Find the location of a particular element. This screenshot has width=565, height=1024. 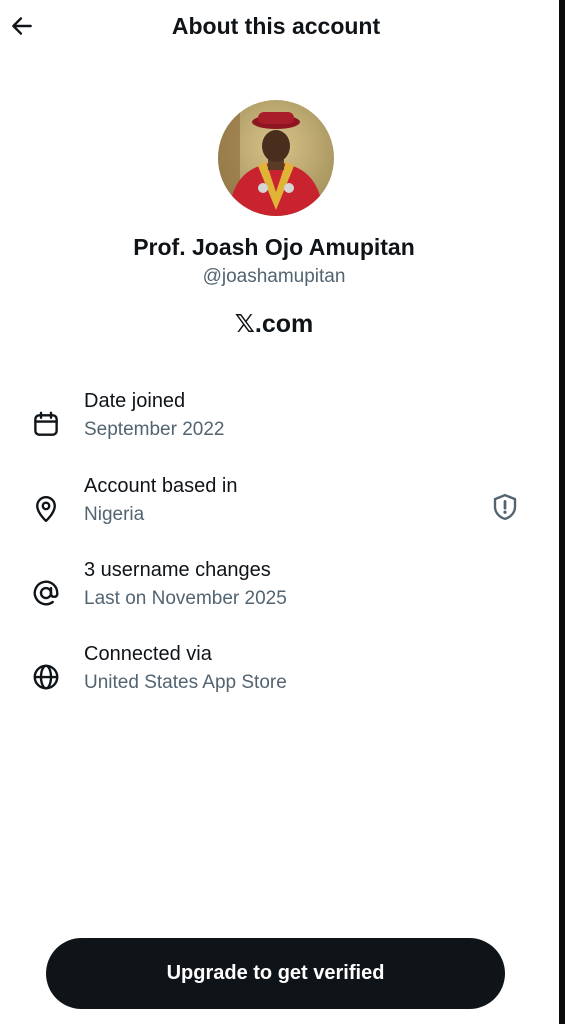

detail-row-connected-via: Connected via United States App Store is located at coordinates (279, 678).